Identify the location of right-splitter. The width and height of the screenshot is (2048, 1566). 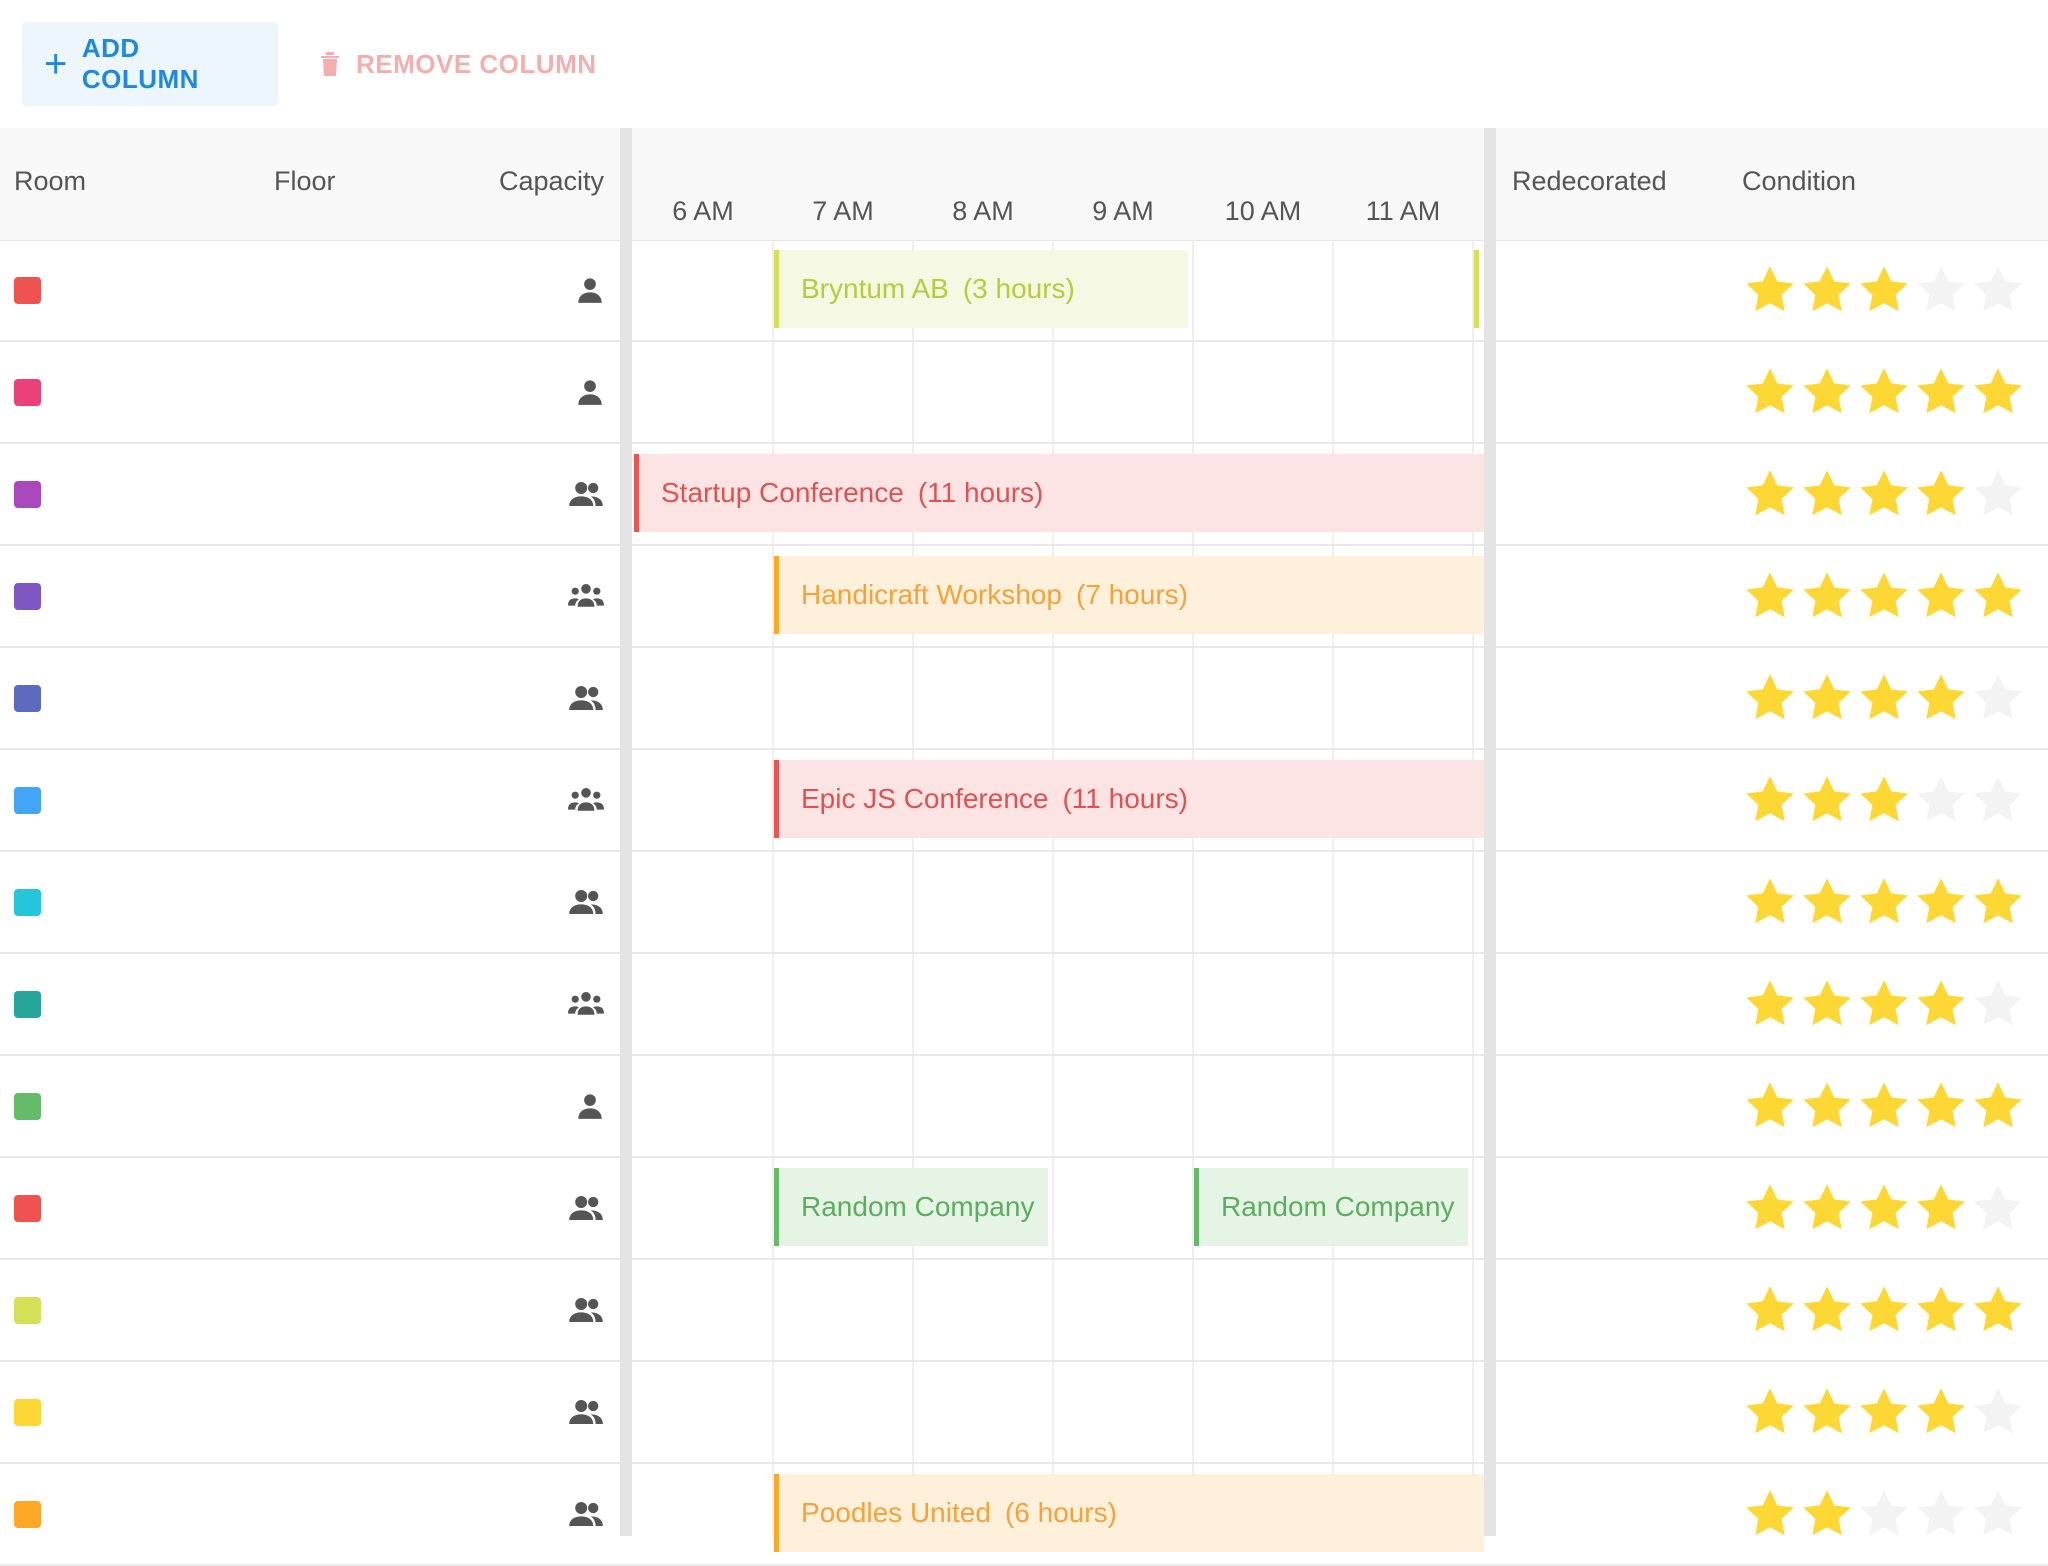
(1490, 832).